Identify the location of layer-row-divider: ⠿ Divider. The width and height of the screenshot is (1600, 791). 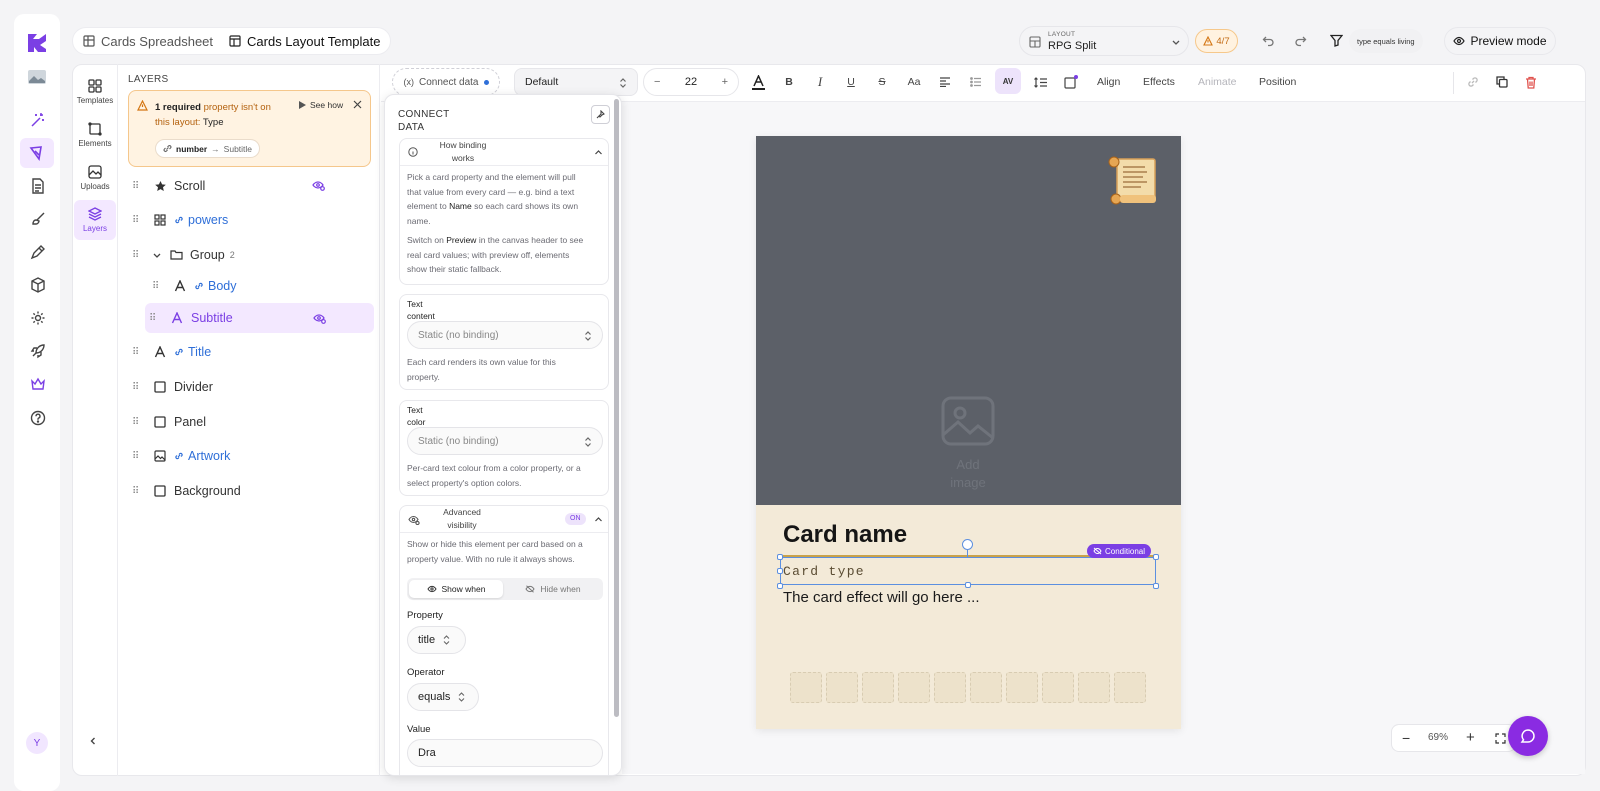
(251, 387).